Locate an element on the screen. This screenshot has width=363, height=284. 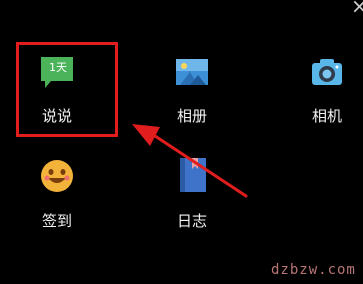
tile-label-album: 相册 is located at coordinates (191, 116).